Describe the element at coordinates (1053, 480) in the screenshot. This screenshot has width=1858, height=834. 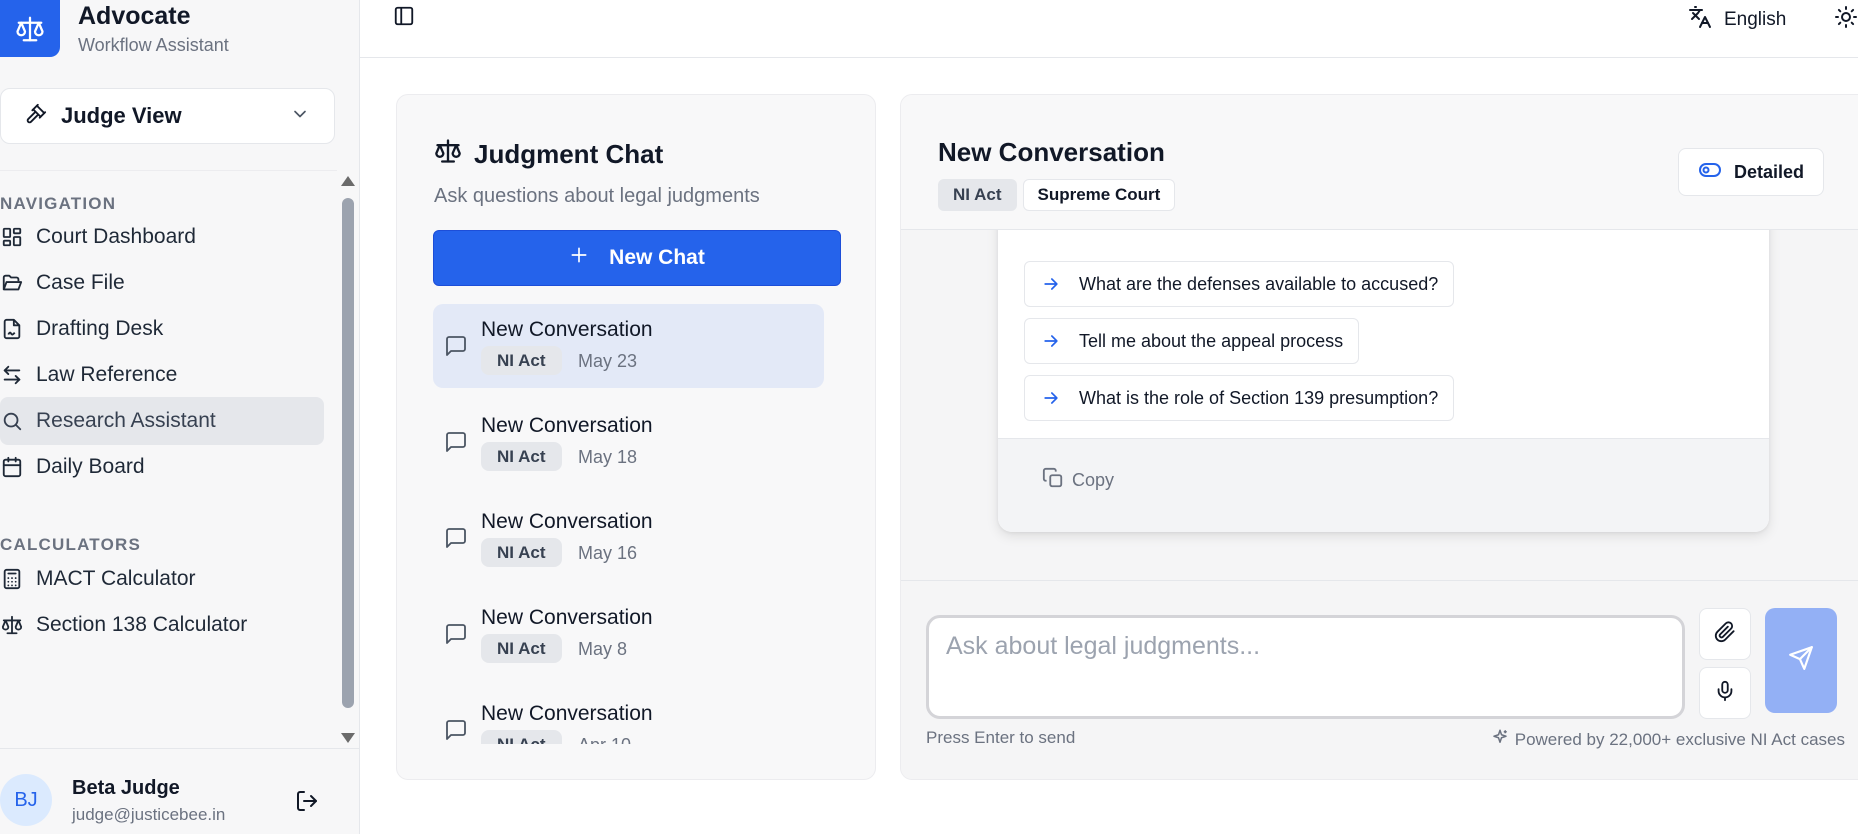
I see `copy-icon` at that location.